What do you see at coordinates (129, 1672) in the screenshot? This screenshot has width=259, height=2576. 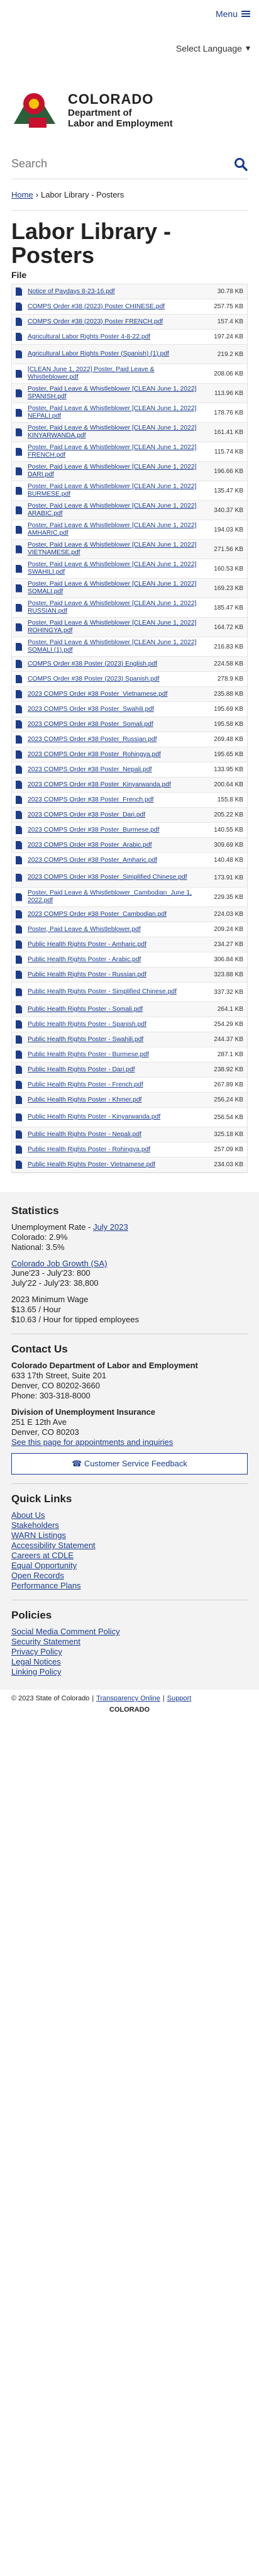 I see `footer-link: Linking Policy` at bounding box center [129, 1672].